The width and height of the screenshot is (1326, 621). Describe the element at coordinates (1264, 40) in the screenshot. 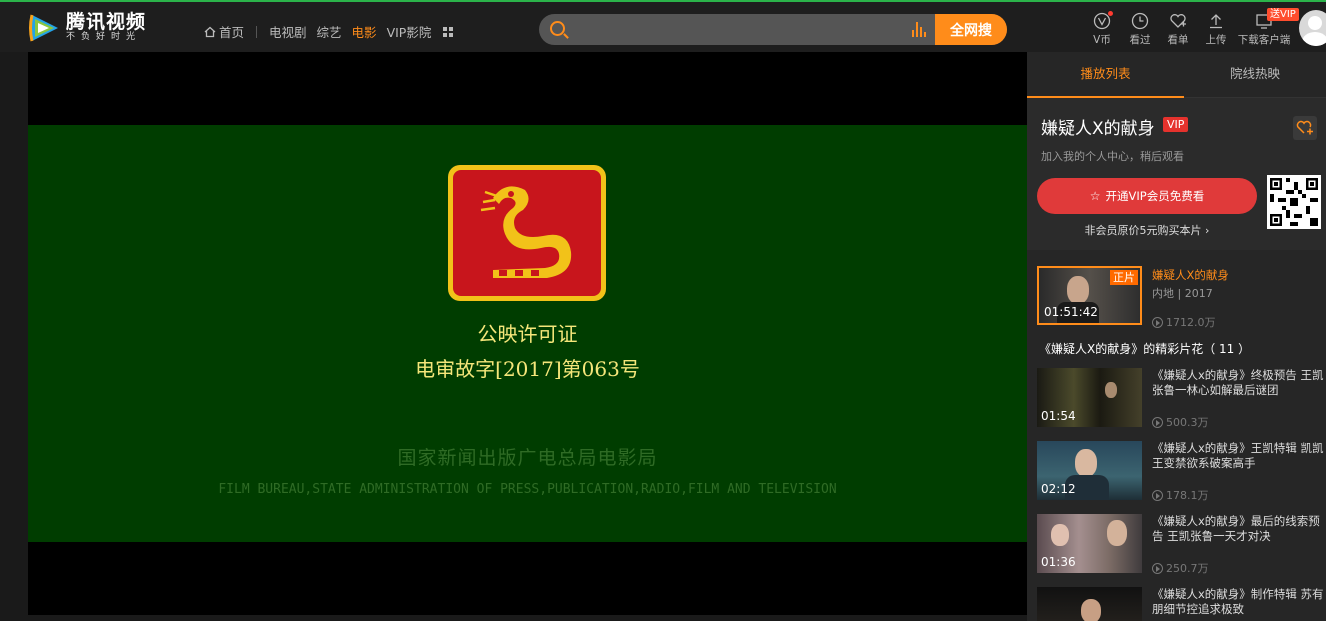

I see `download-label: 下载客户端` at that location.